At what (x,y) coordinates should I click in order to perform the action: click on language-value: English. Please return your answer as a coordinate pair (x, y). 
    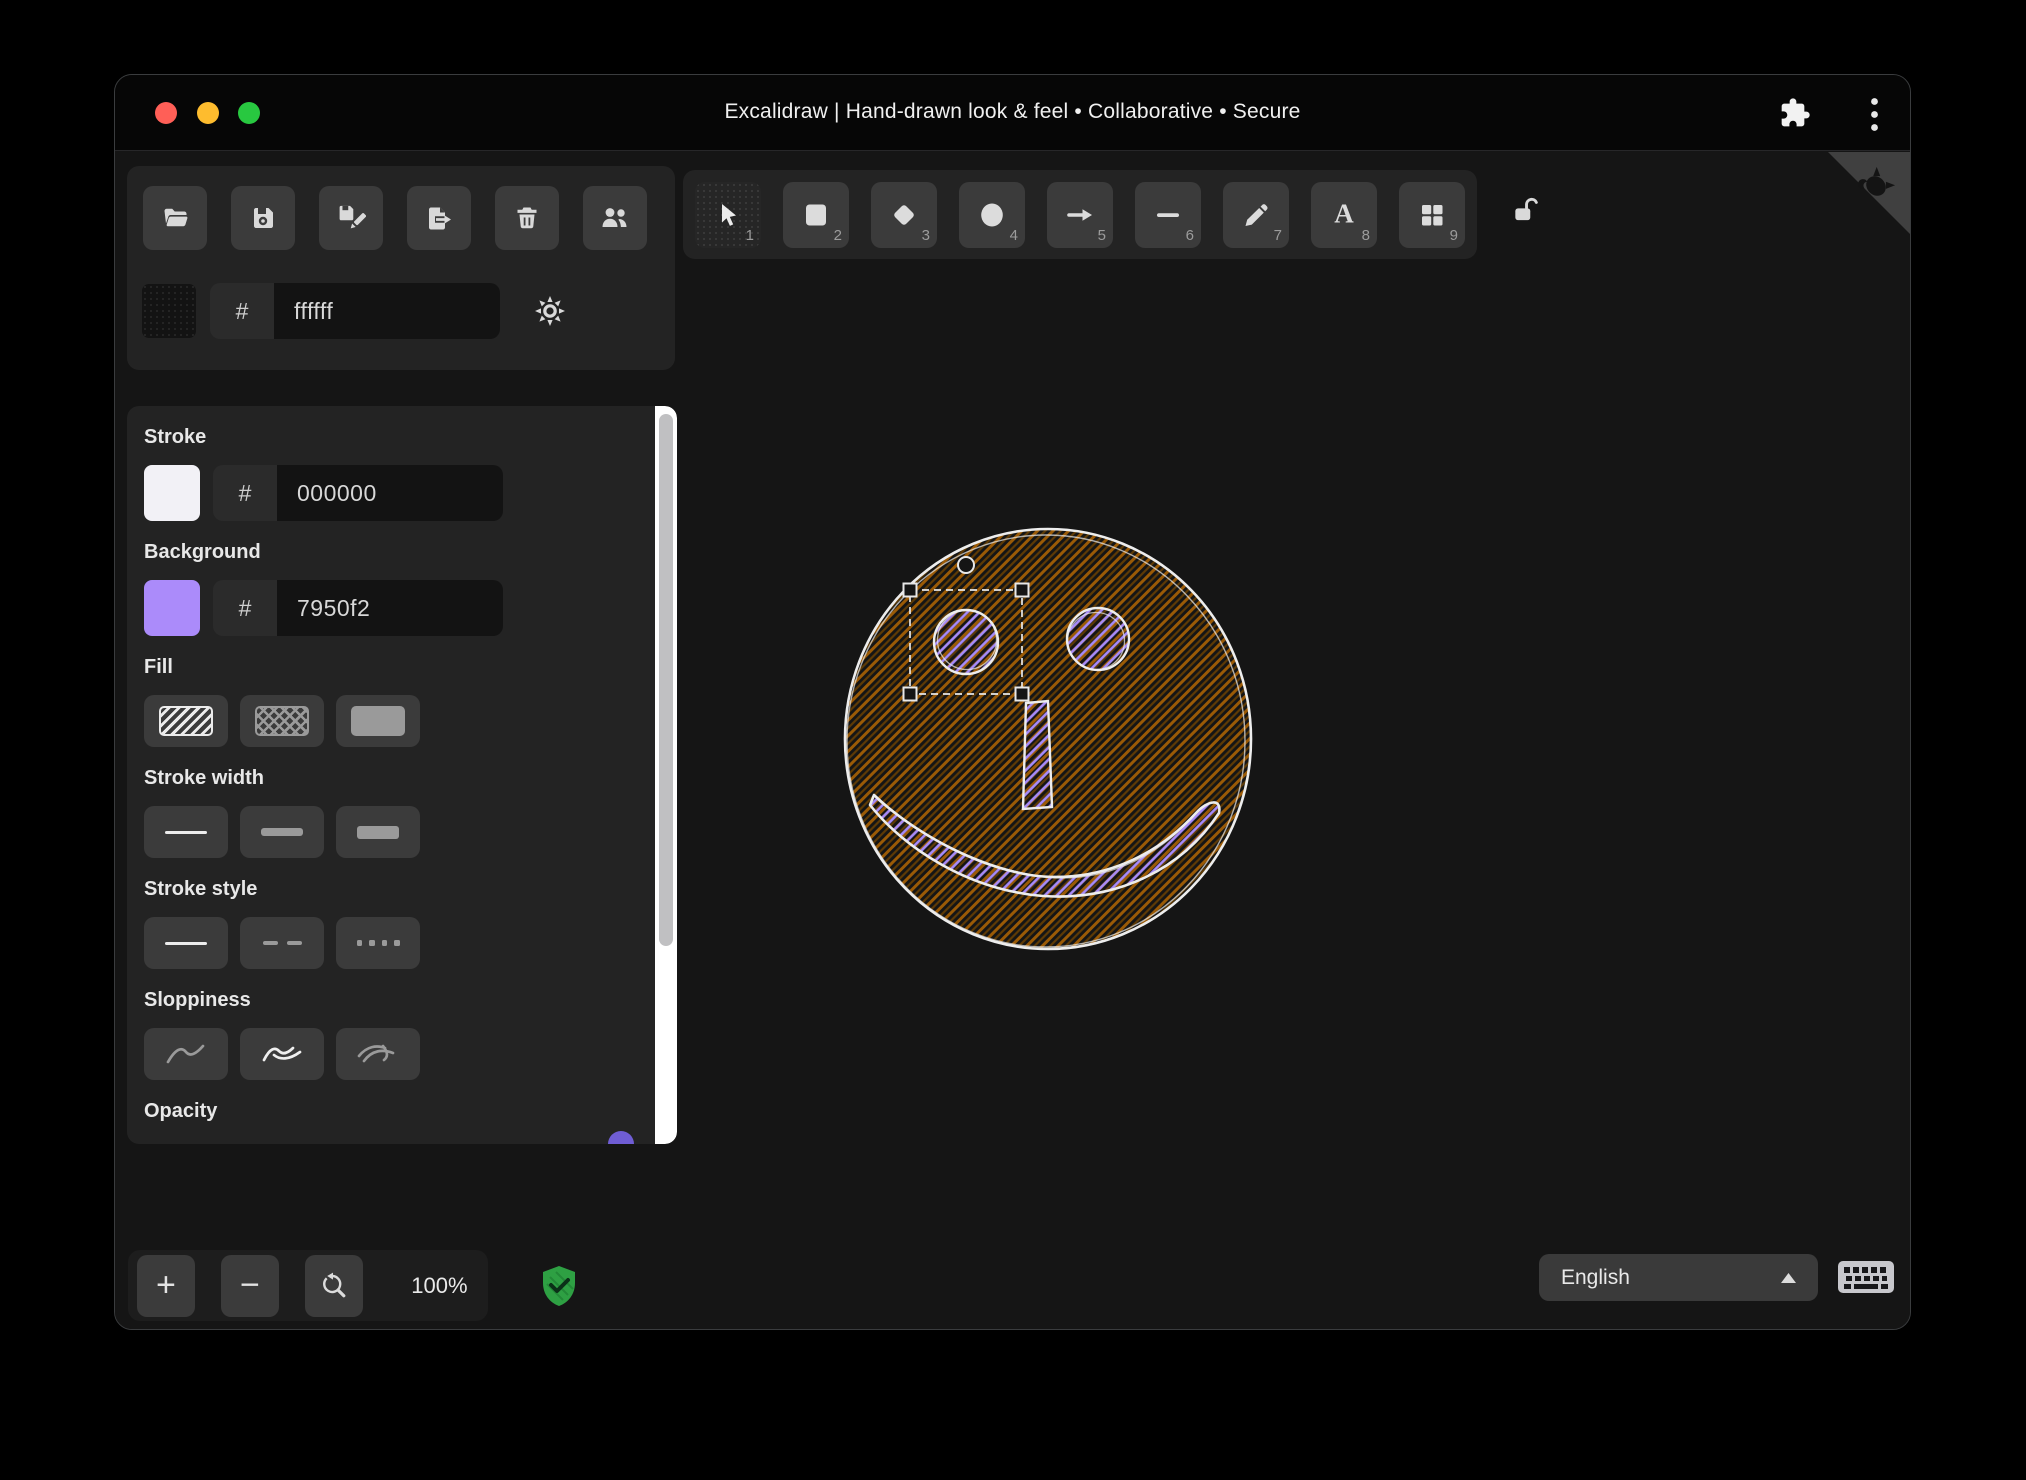
    Looking at the image, I should click on (1595, 1277).